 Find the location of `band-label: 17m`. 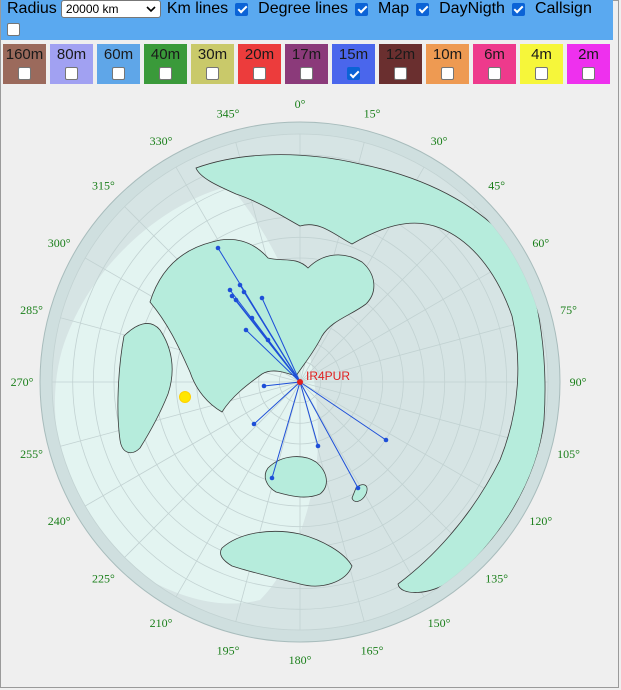

band-label: 17m is located at coordinates (306, 54).